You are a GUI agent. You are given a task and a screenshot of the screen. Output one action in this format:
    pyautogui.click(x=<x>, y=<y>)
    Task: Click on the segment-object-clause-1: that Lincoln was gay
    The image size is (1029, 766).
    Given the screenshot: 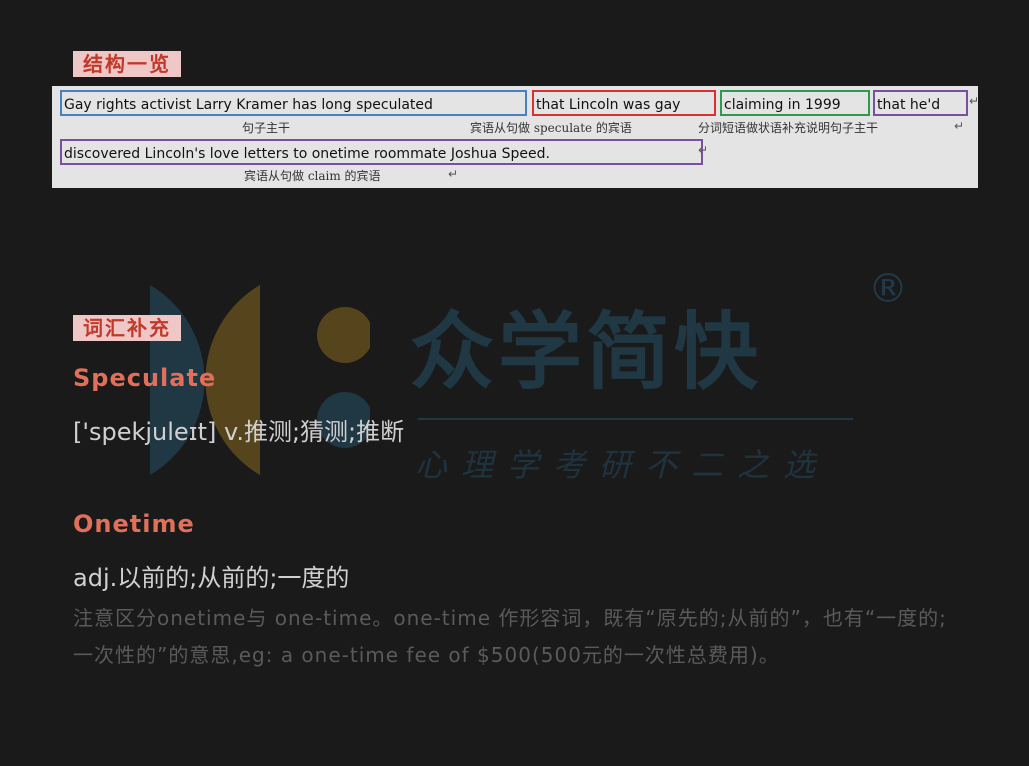 What is the action you would take?
    pyautogui.click(x=624, y=103)
    